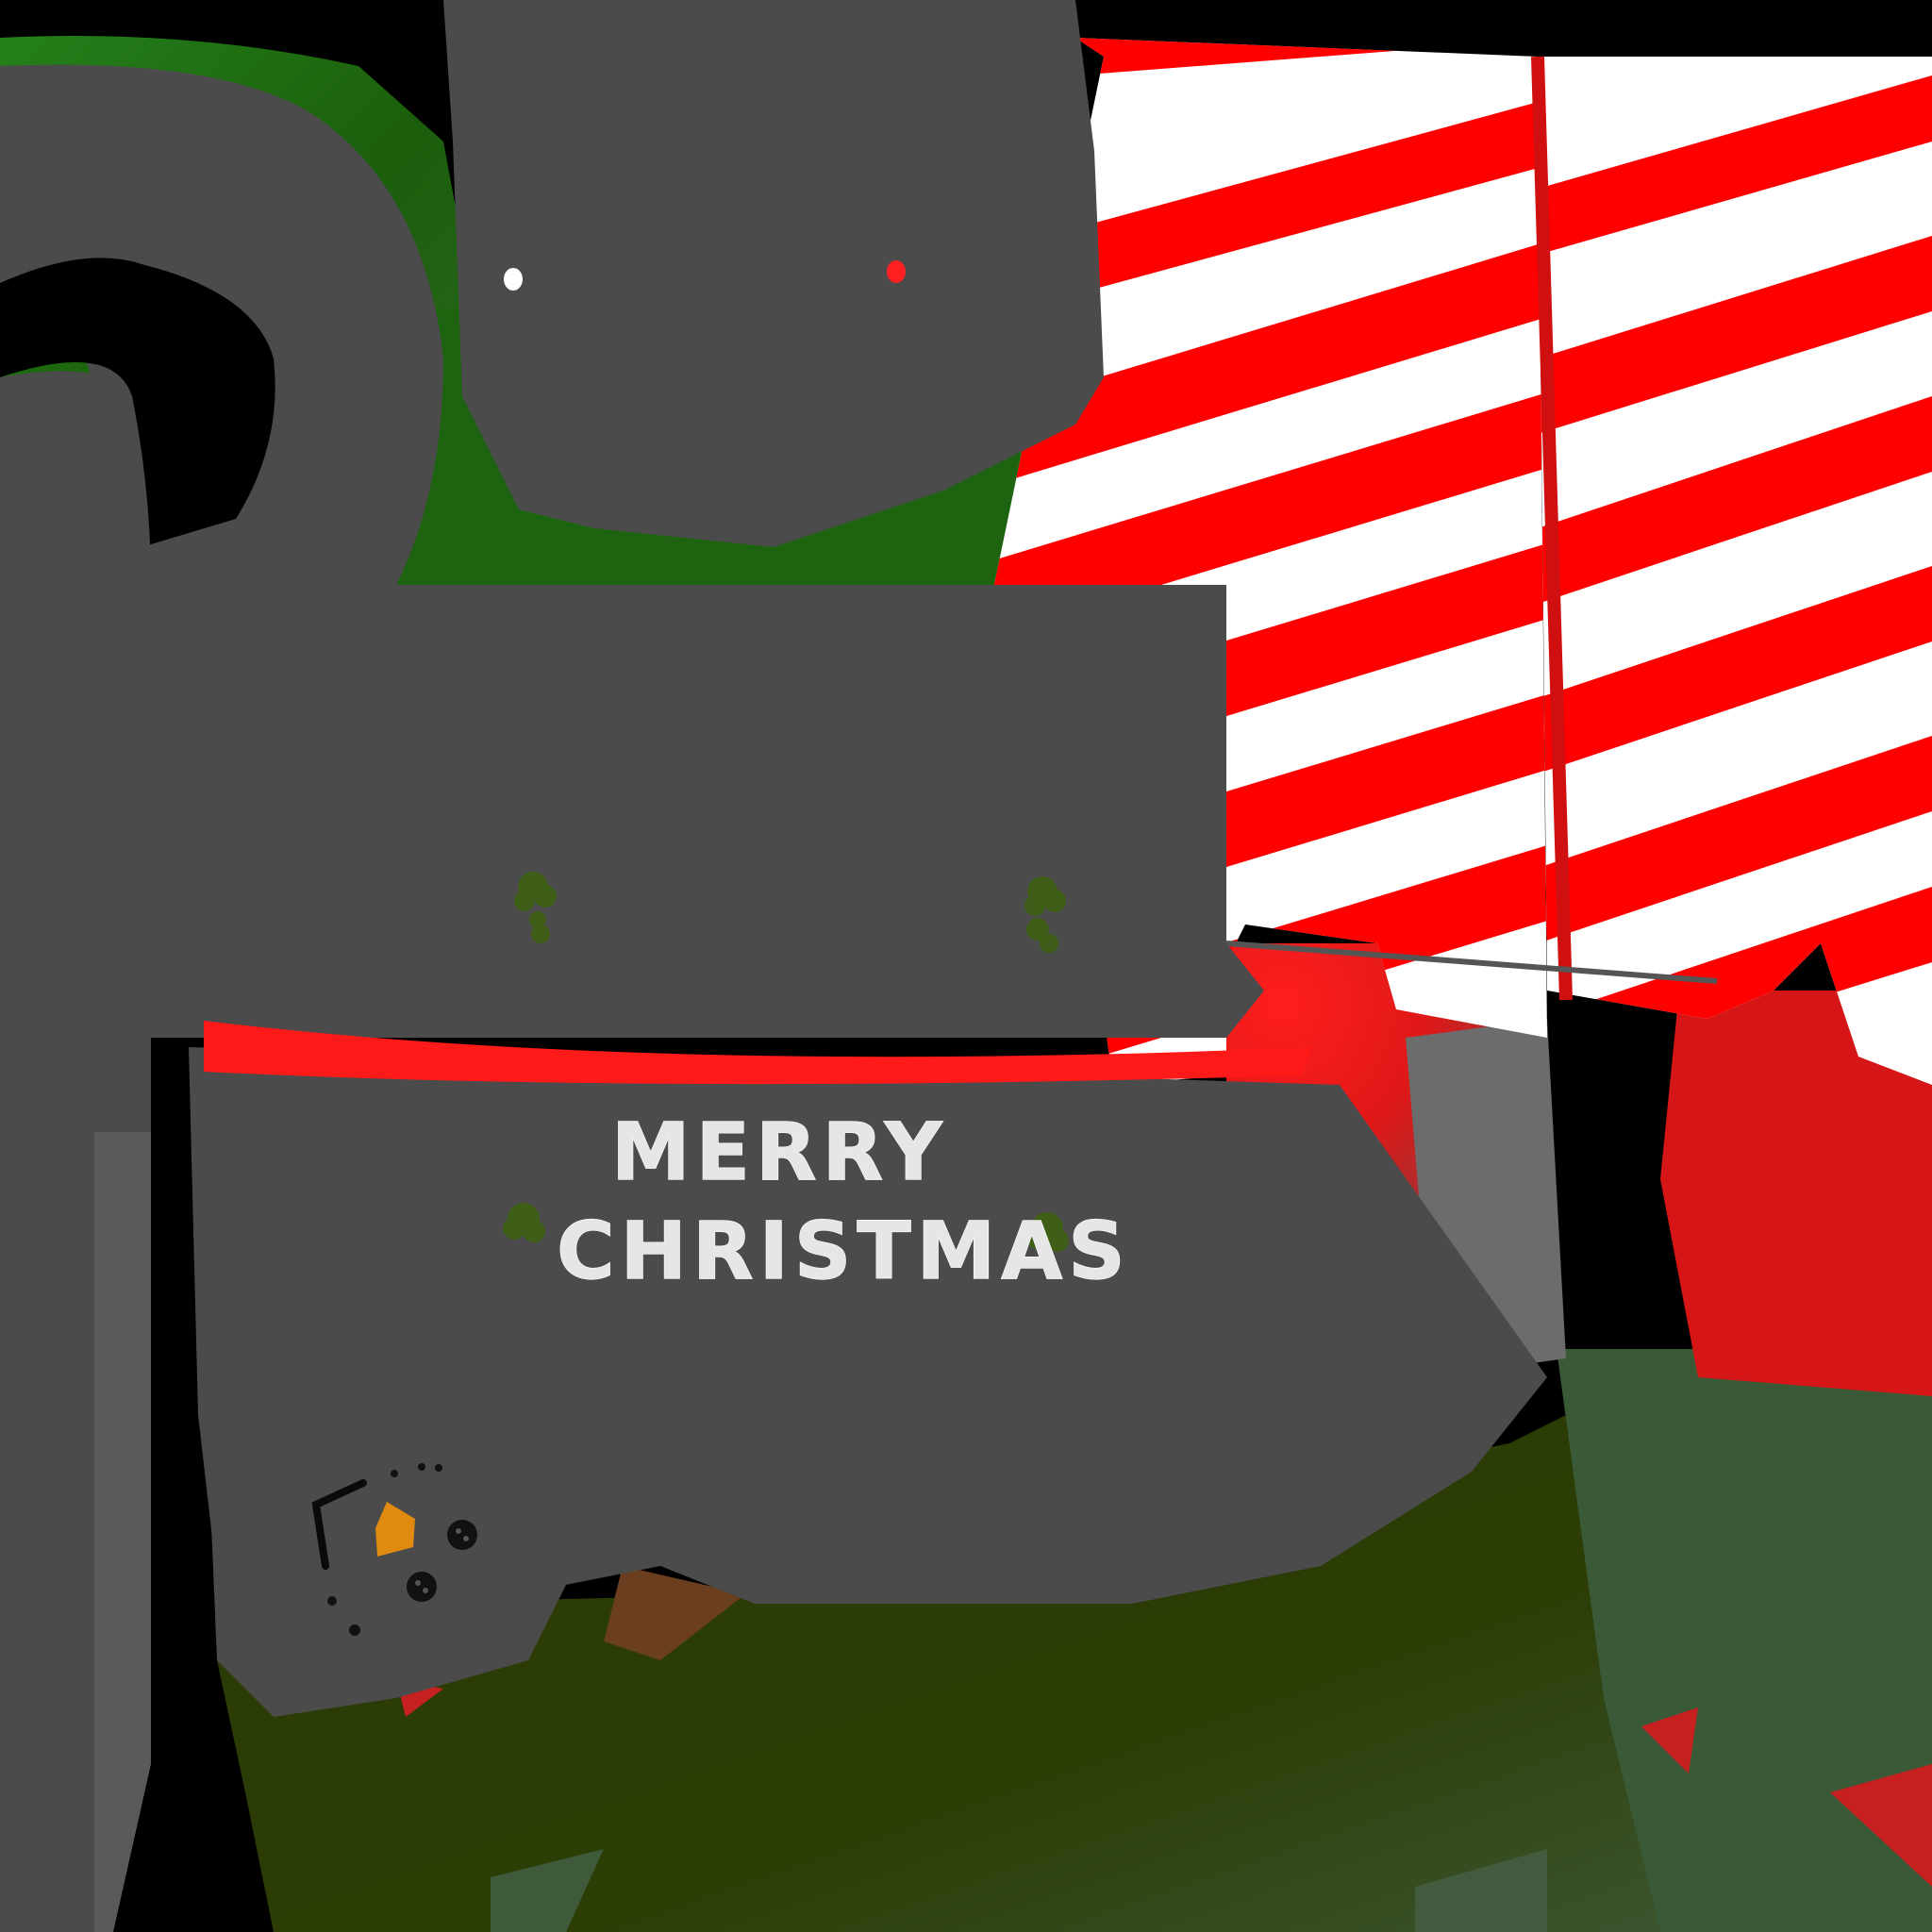 The width and height of the screenshot is (1932, 1932). Describe the element at coordinates (123, 1532) in the screenshot. I see `left-pillar-light` at that location.